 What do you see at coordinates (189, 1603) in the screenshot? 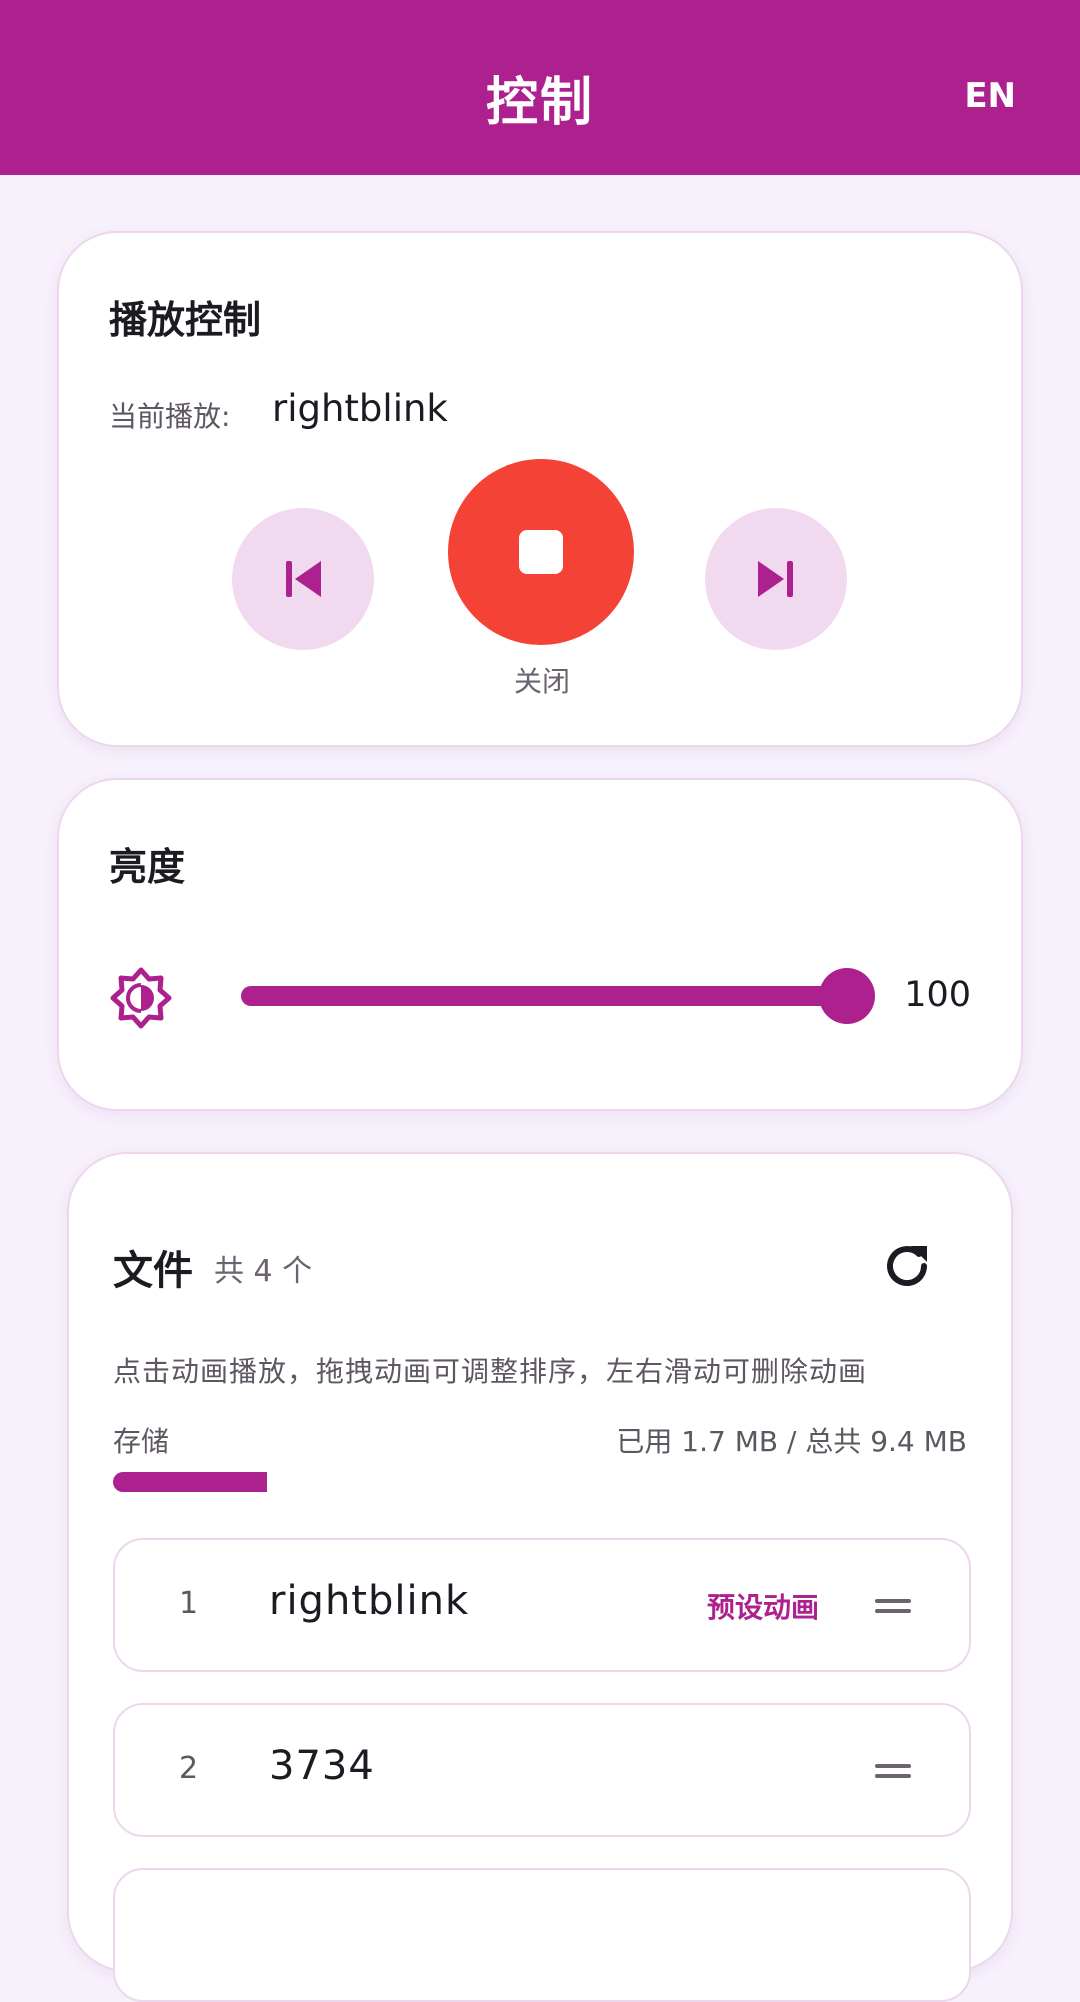
I see `file-index: 1` at bounding box center [189, 1603].